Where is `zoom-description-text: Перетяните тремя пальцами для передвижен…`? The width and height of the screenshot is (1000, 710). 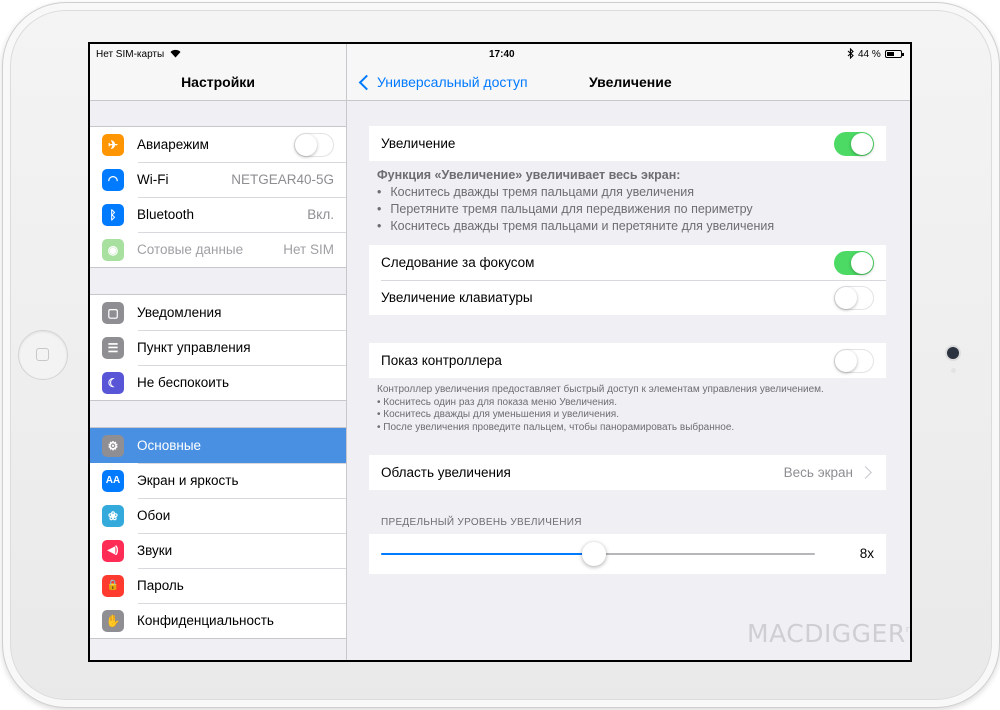
zoom-description-text: Перетяните тремя пальцами для передвижен… is located at coordinates (571, 209).